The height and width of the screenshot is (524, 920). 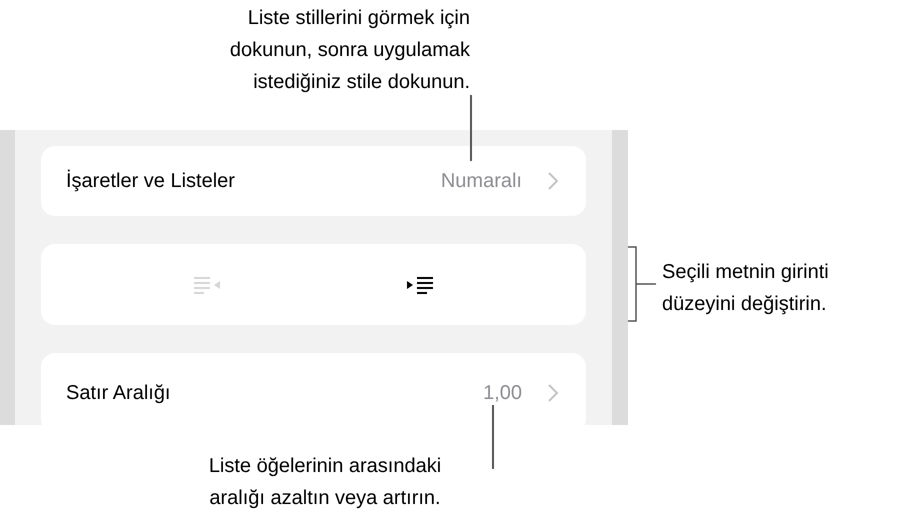 I want to click on row-label: İşaretler ve Listeler, so click(x=151, y=181).